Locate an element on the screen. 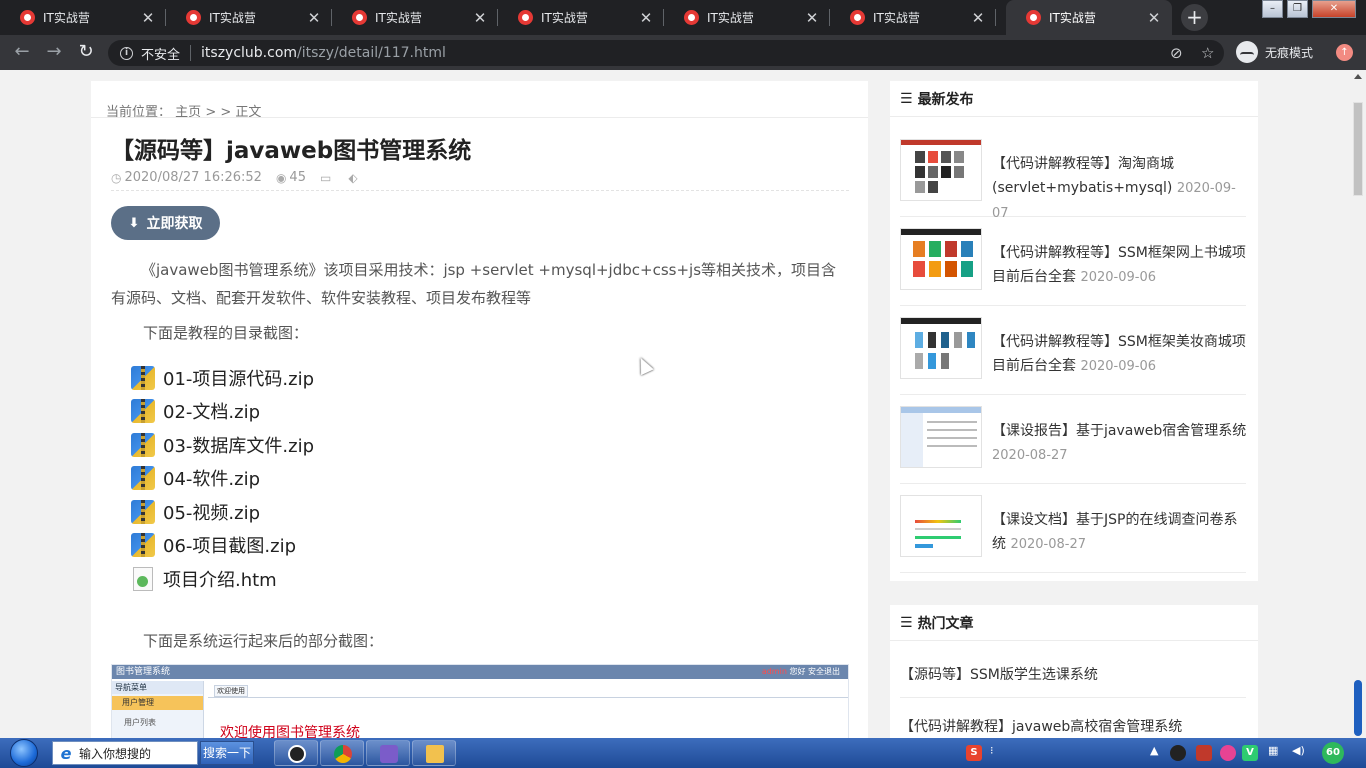 Image resolution: width=1366 pixels, height=768 pixels. folder-icon: ▭ is located at coordinates (325, 178).